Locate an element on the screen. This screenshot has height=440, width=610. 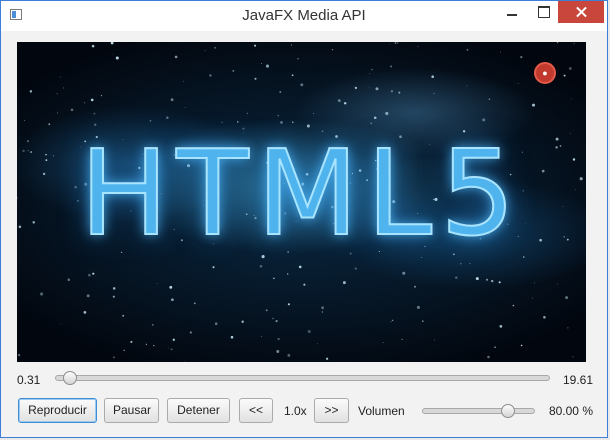
minimize-icon is located at coordinates (512, 12).